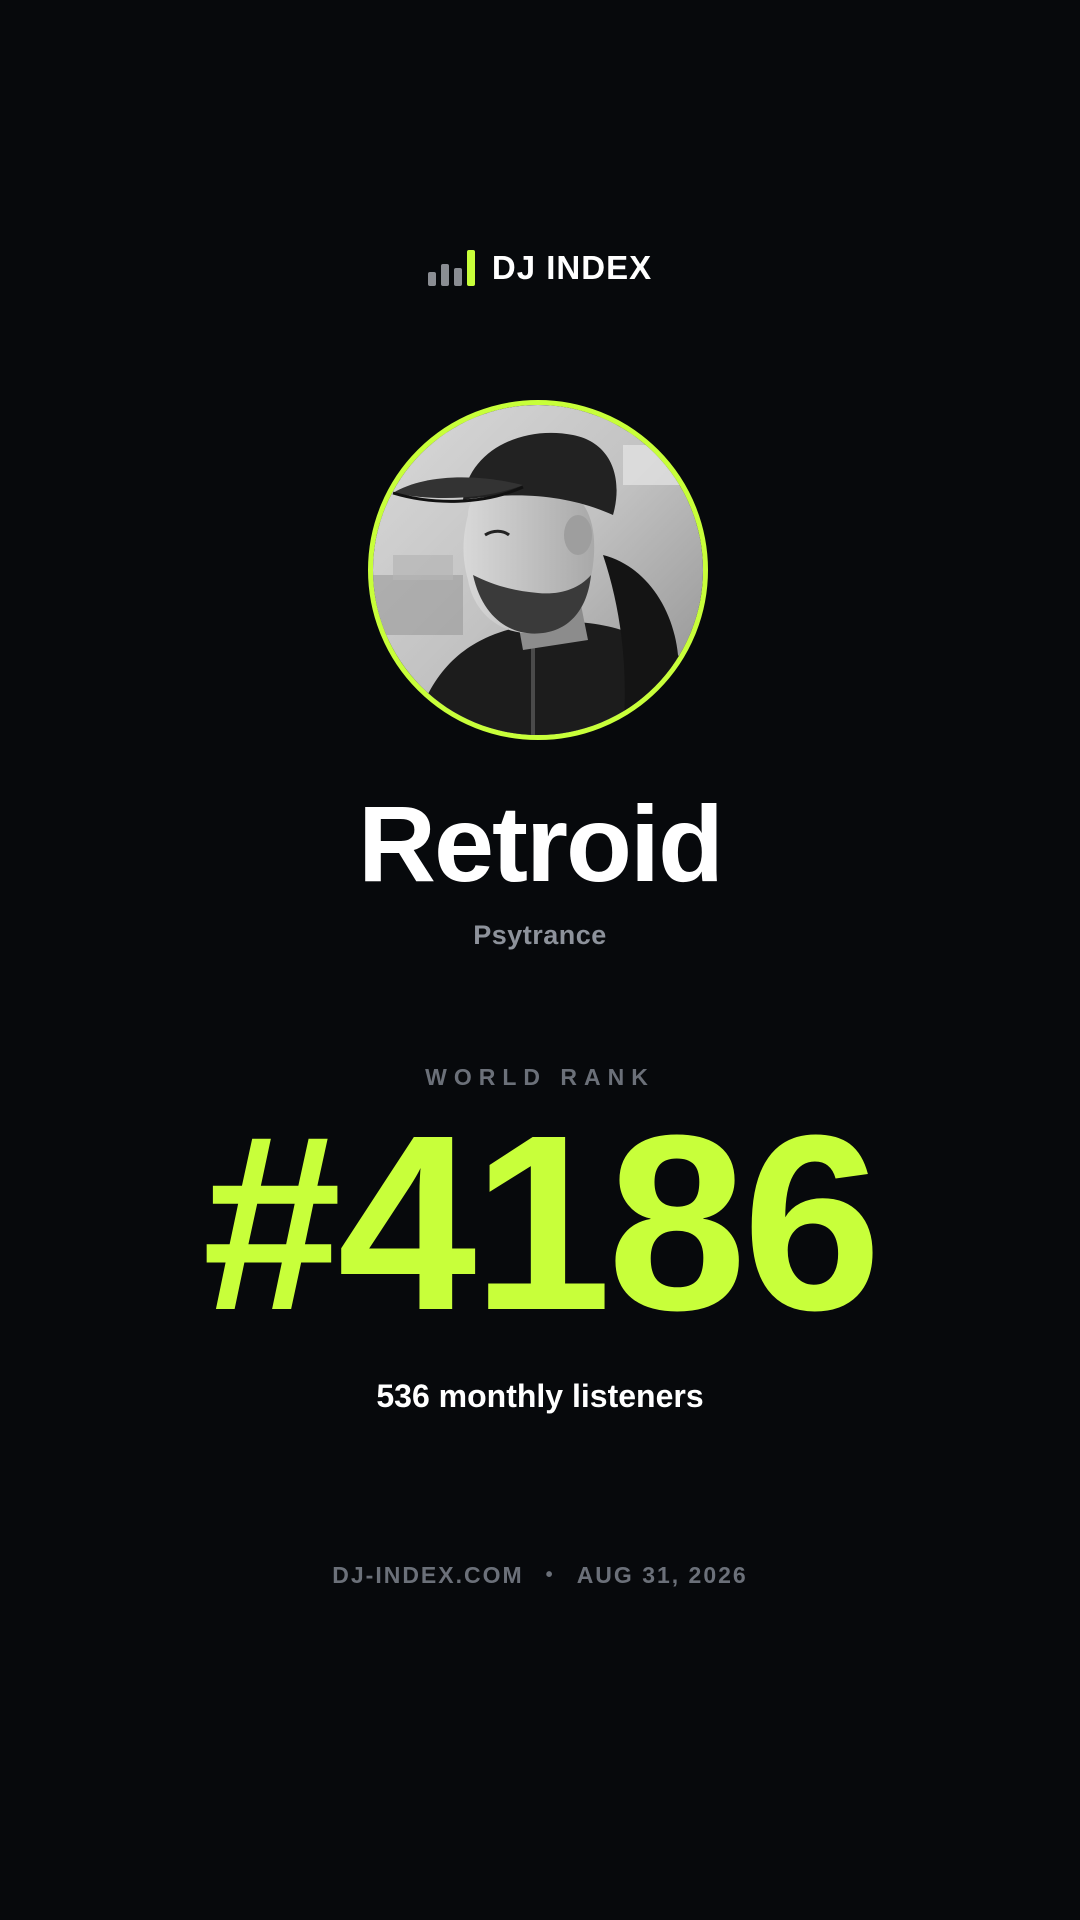 This screenshot has width=1080, height=1920. What do you see at coordinates (540, 935) in the screenshot?
I see `artist-genre: Psytrance` at bounding box center [540, 935].